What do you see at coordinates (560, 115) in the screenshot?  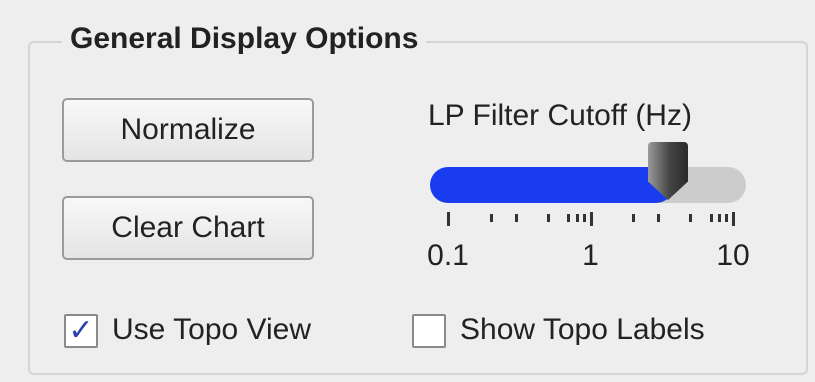 I see `lp-filter-cutoff-label: LP Filter Cutoff (Hz)` at bounding box center [560, 115].